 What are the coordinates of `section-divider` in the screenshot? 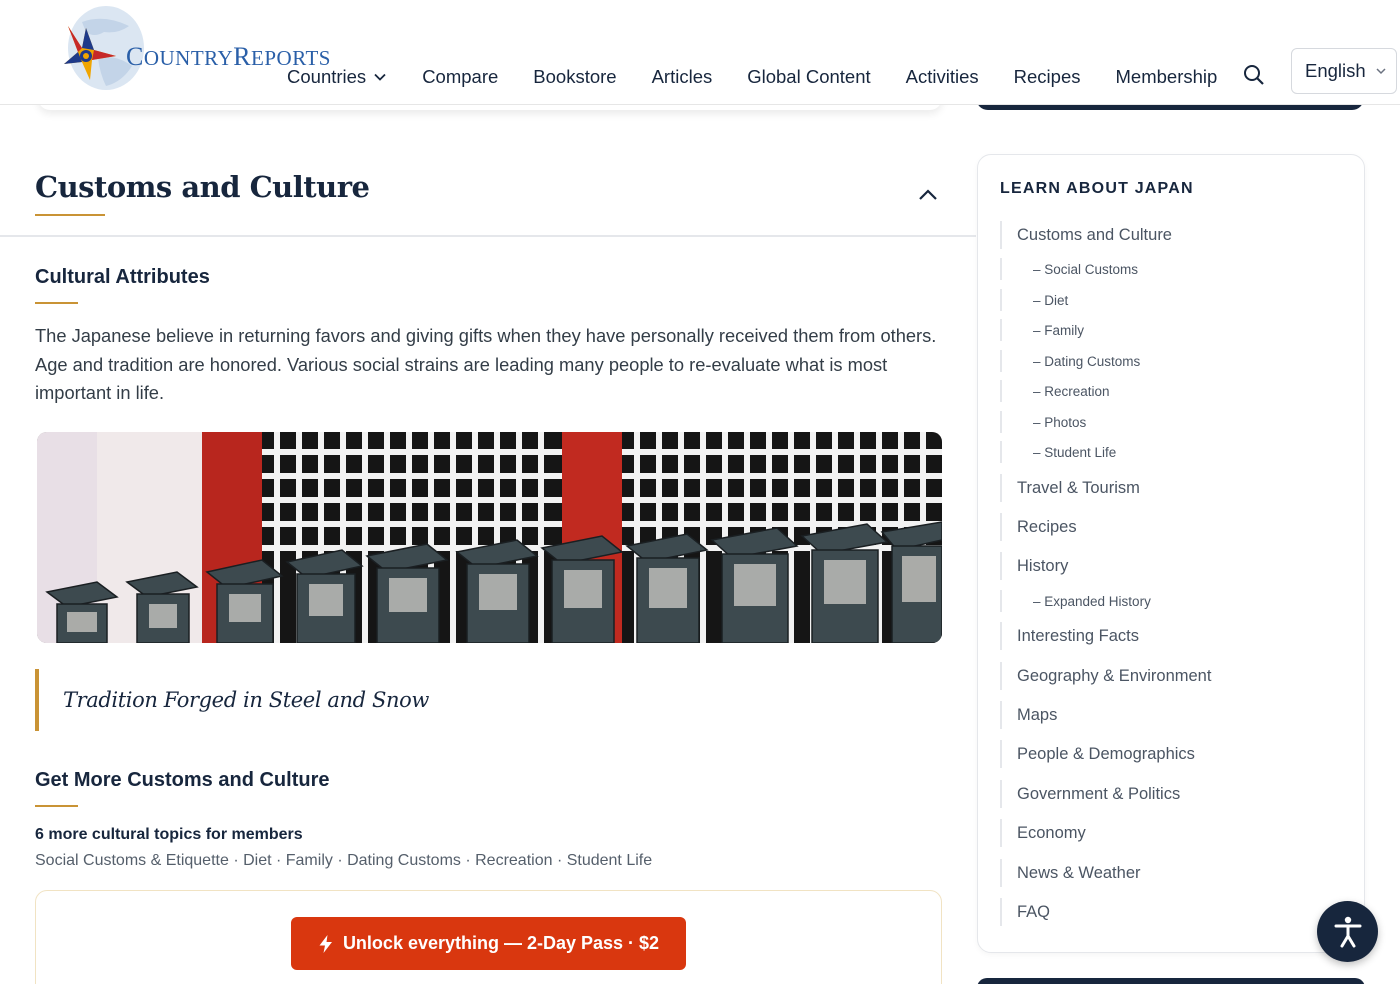 It's located at (488, 236).